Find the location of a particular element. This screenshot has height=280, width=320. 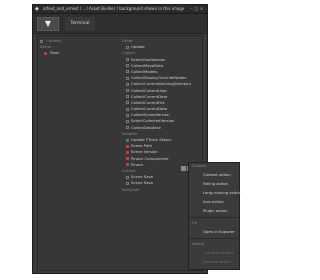

tab-terminal: Terminal is located at coordinates (80, 24).